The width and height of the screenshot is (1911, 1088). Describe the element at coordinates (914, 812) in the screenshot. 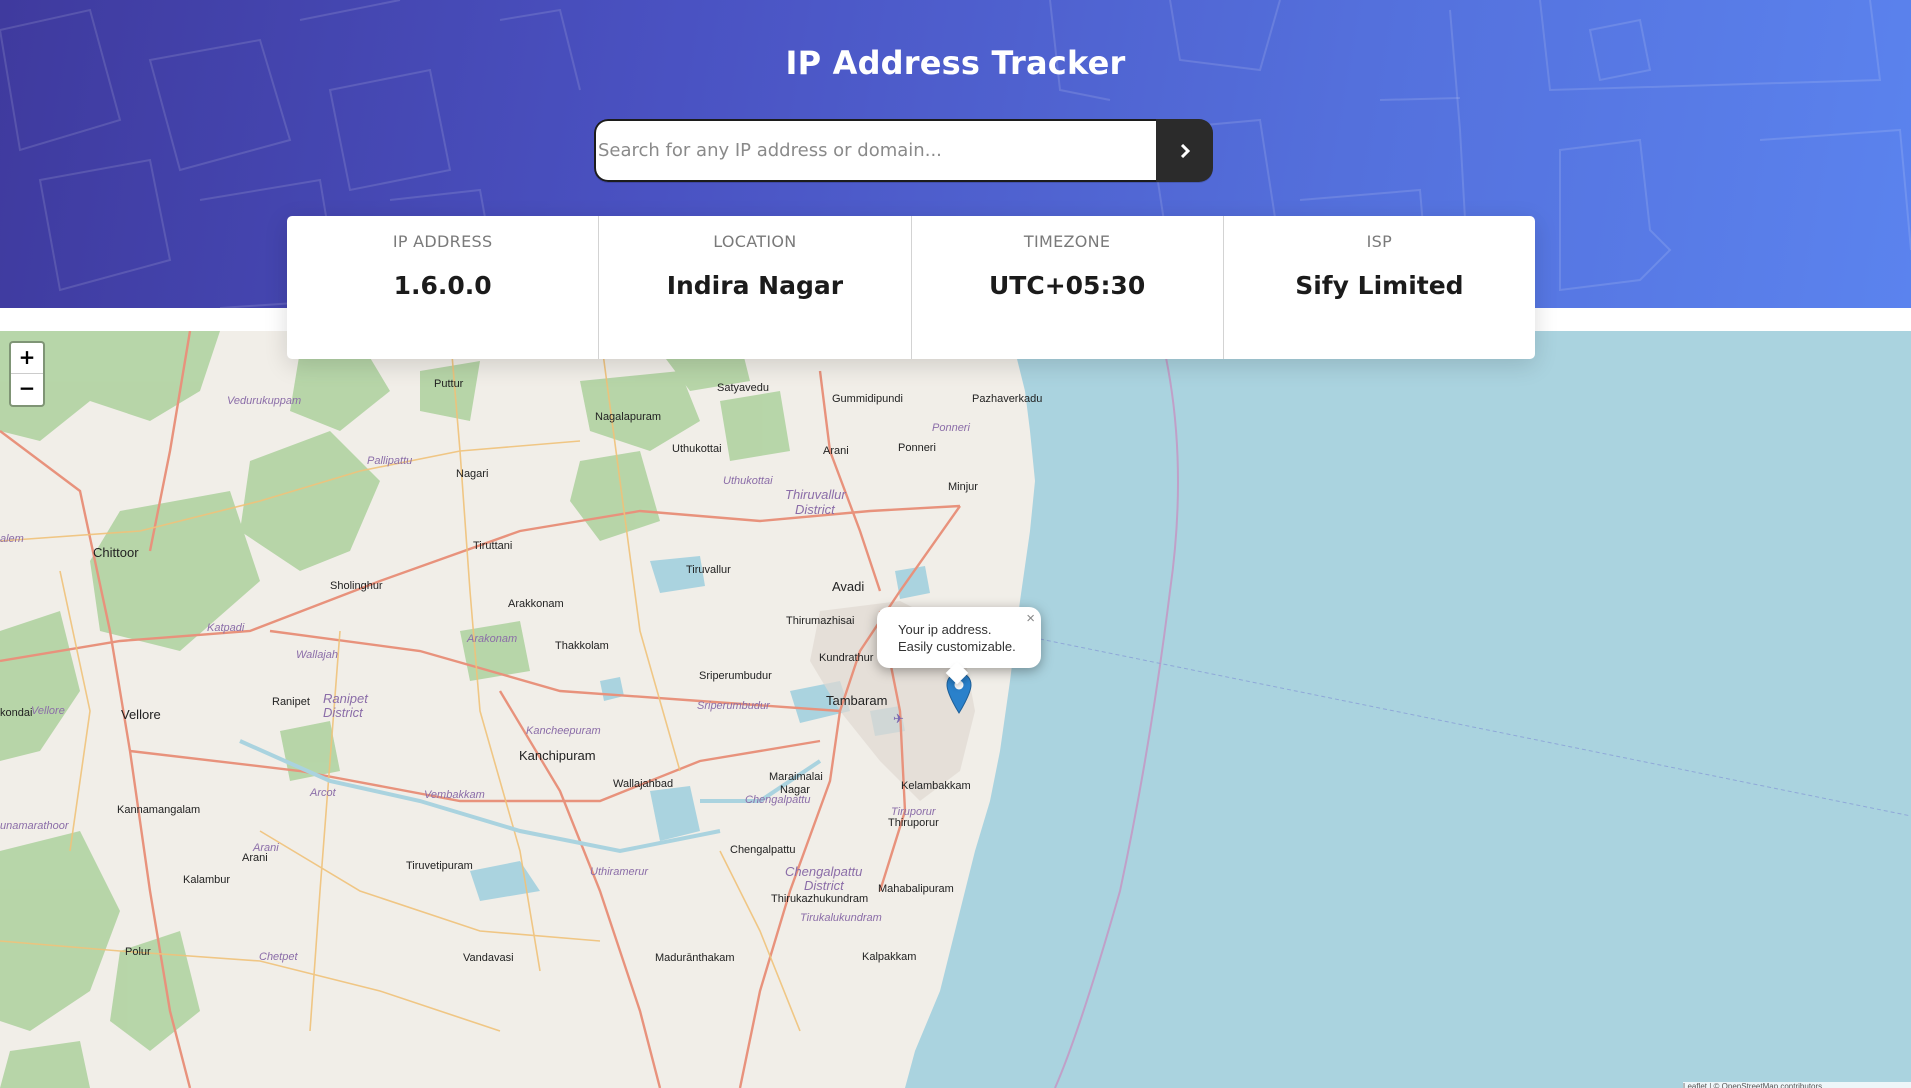

I see `district-label: Tiruporur` at that location.